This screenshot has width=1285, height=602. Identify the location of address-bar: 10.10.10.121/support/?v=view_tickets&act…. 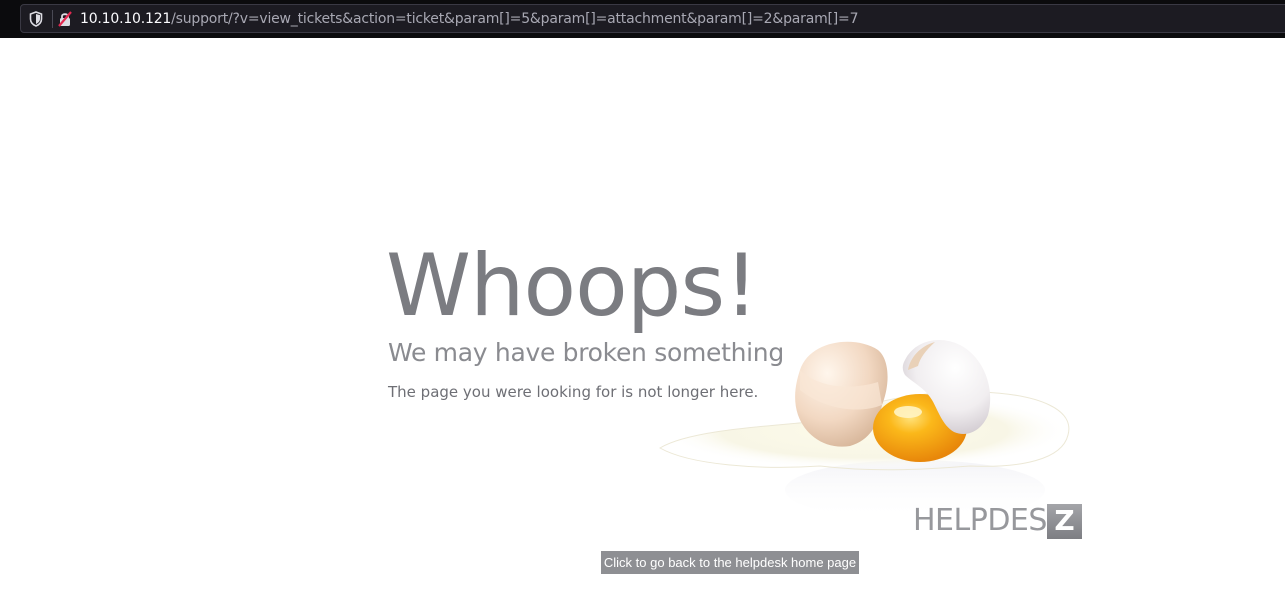
(652, 18).